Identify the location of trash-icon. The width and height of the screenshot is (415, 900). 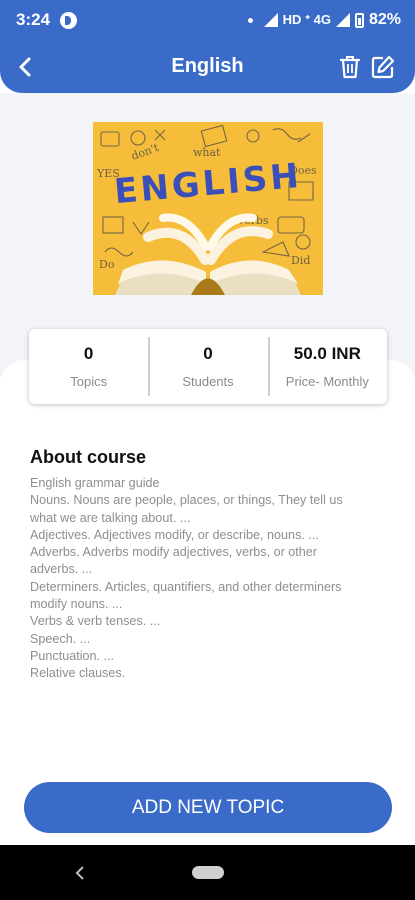
(350, 67).